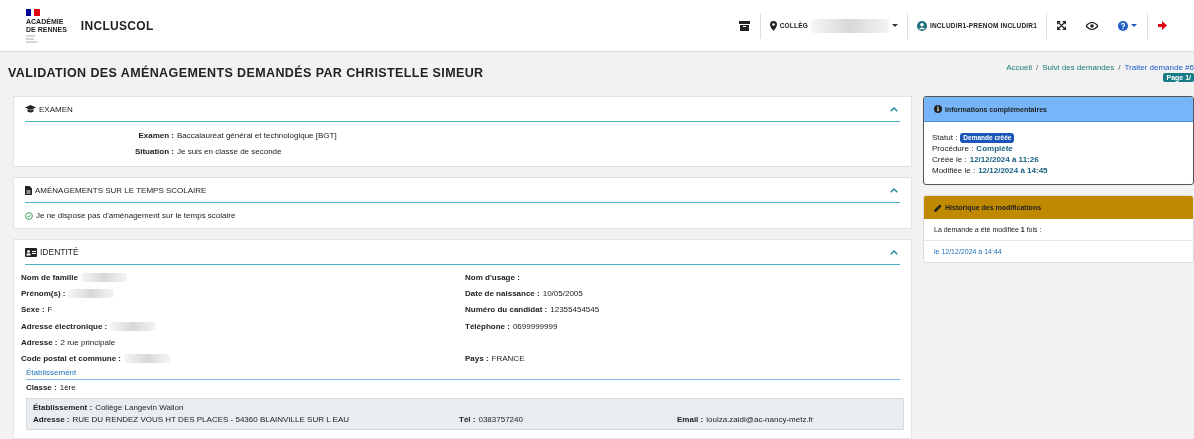  What do you see at coordinates (71, 359) in the screenshot?
I see `field-label: Code postal et commune :` at bounding box center [71, 359].